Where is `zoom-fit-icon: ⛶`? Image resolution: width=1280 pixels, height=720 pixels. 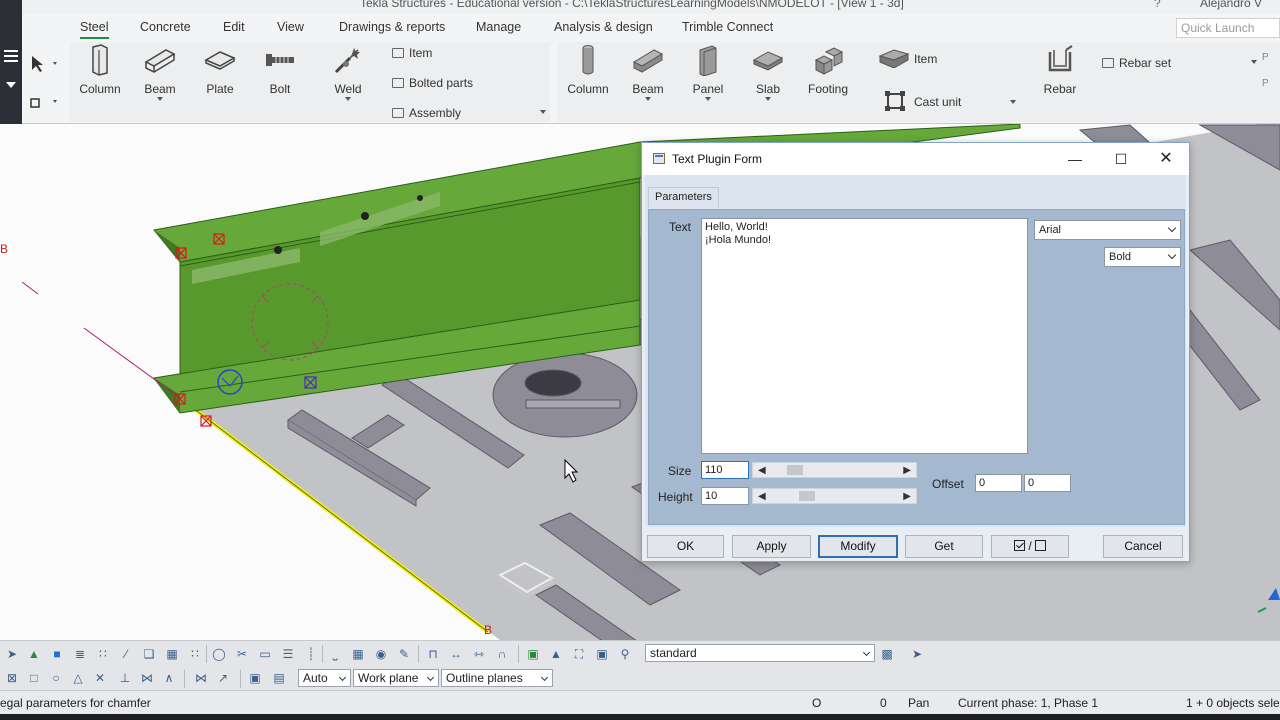 zoom-fit-icon: ⛶ is located at coordinates (579, 654).